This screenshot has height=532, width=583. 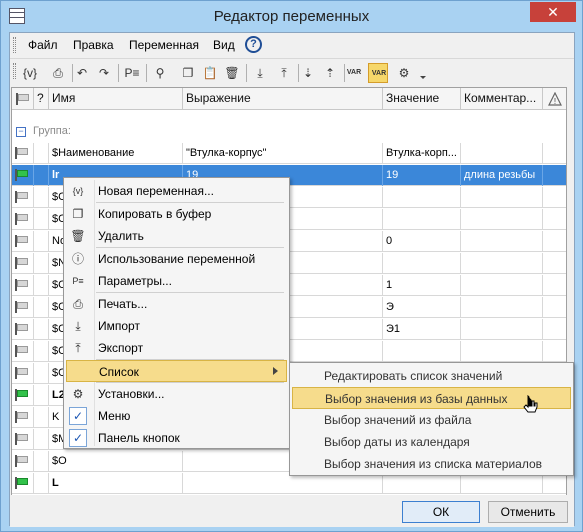 What do you see at coordinates (422, 329) in the screenshot?
I see `cell-value: Э1` at bounding box center [422, 329].